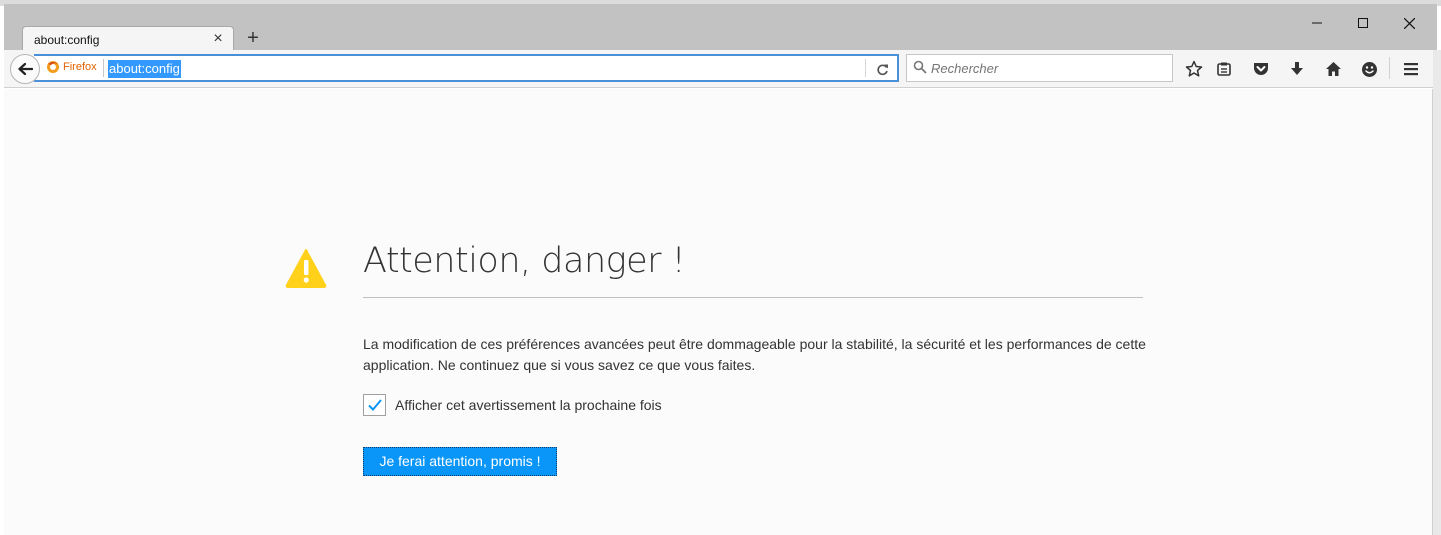 The image size is (1441, 535). I want to click on search-box, so click(1039, 68).